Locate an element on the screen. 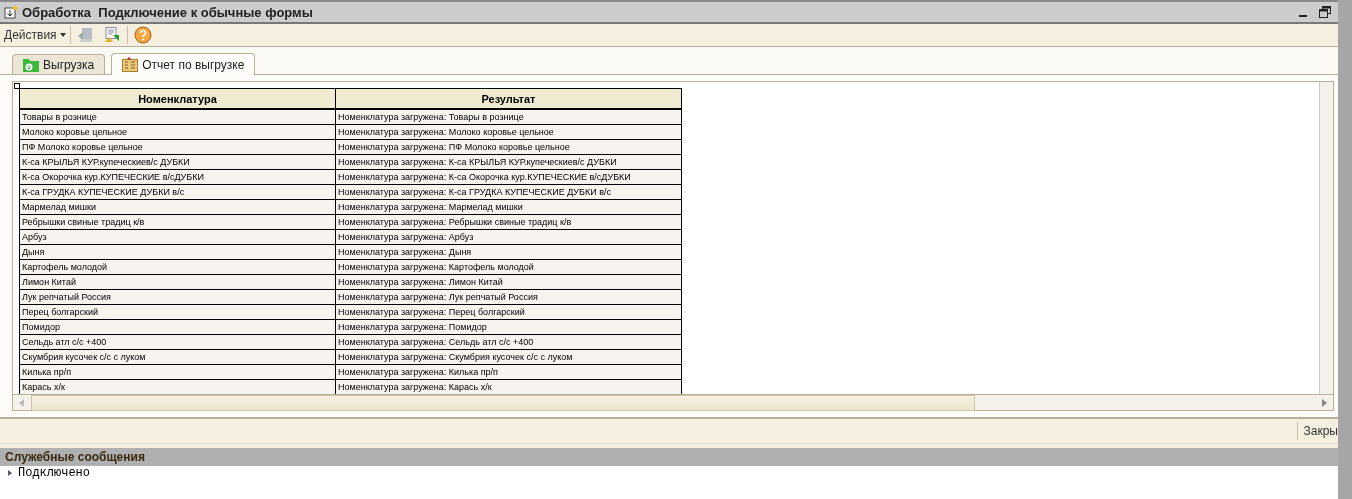  table-cell: Дыня is located at coordinates (177, 252).